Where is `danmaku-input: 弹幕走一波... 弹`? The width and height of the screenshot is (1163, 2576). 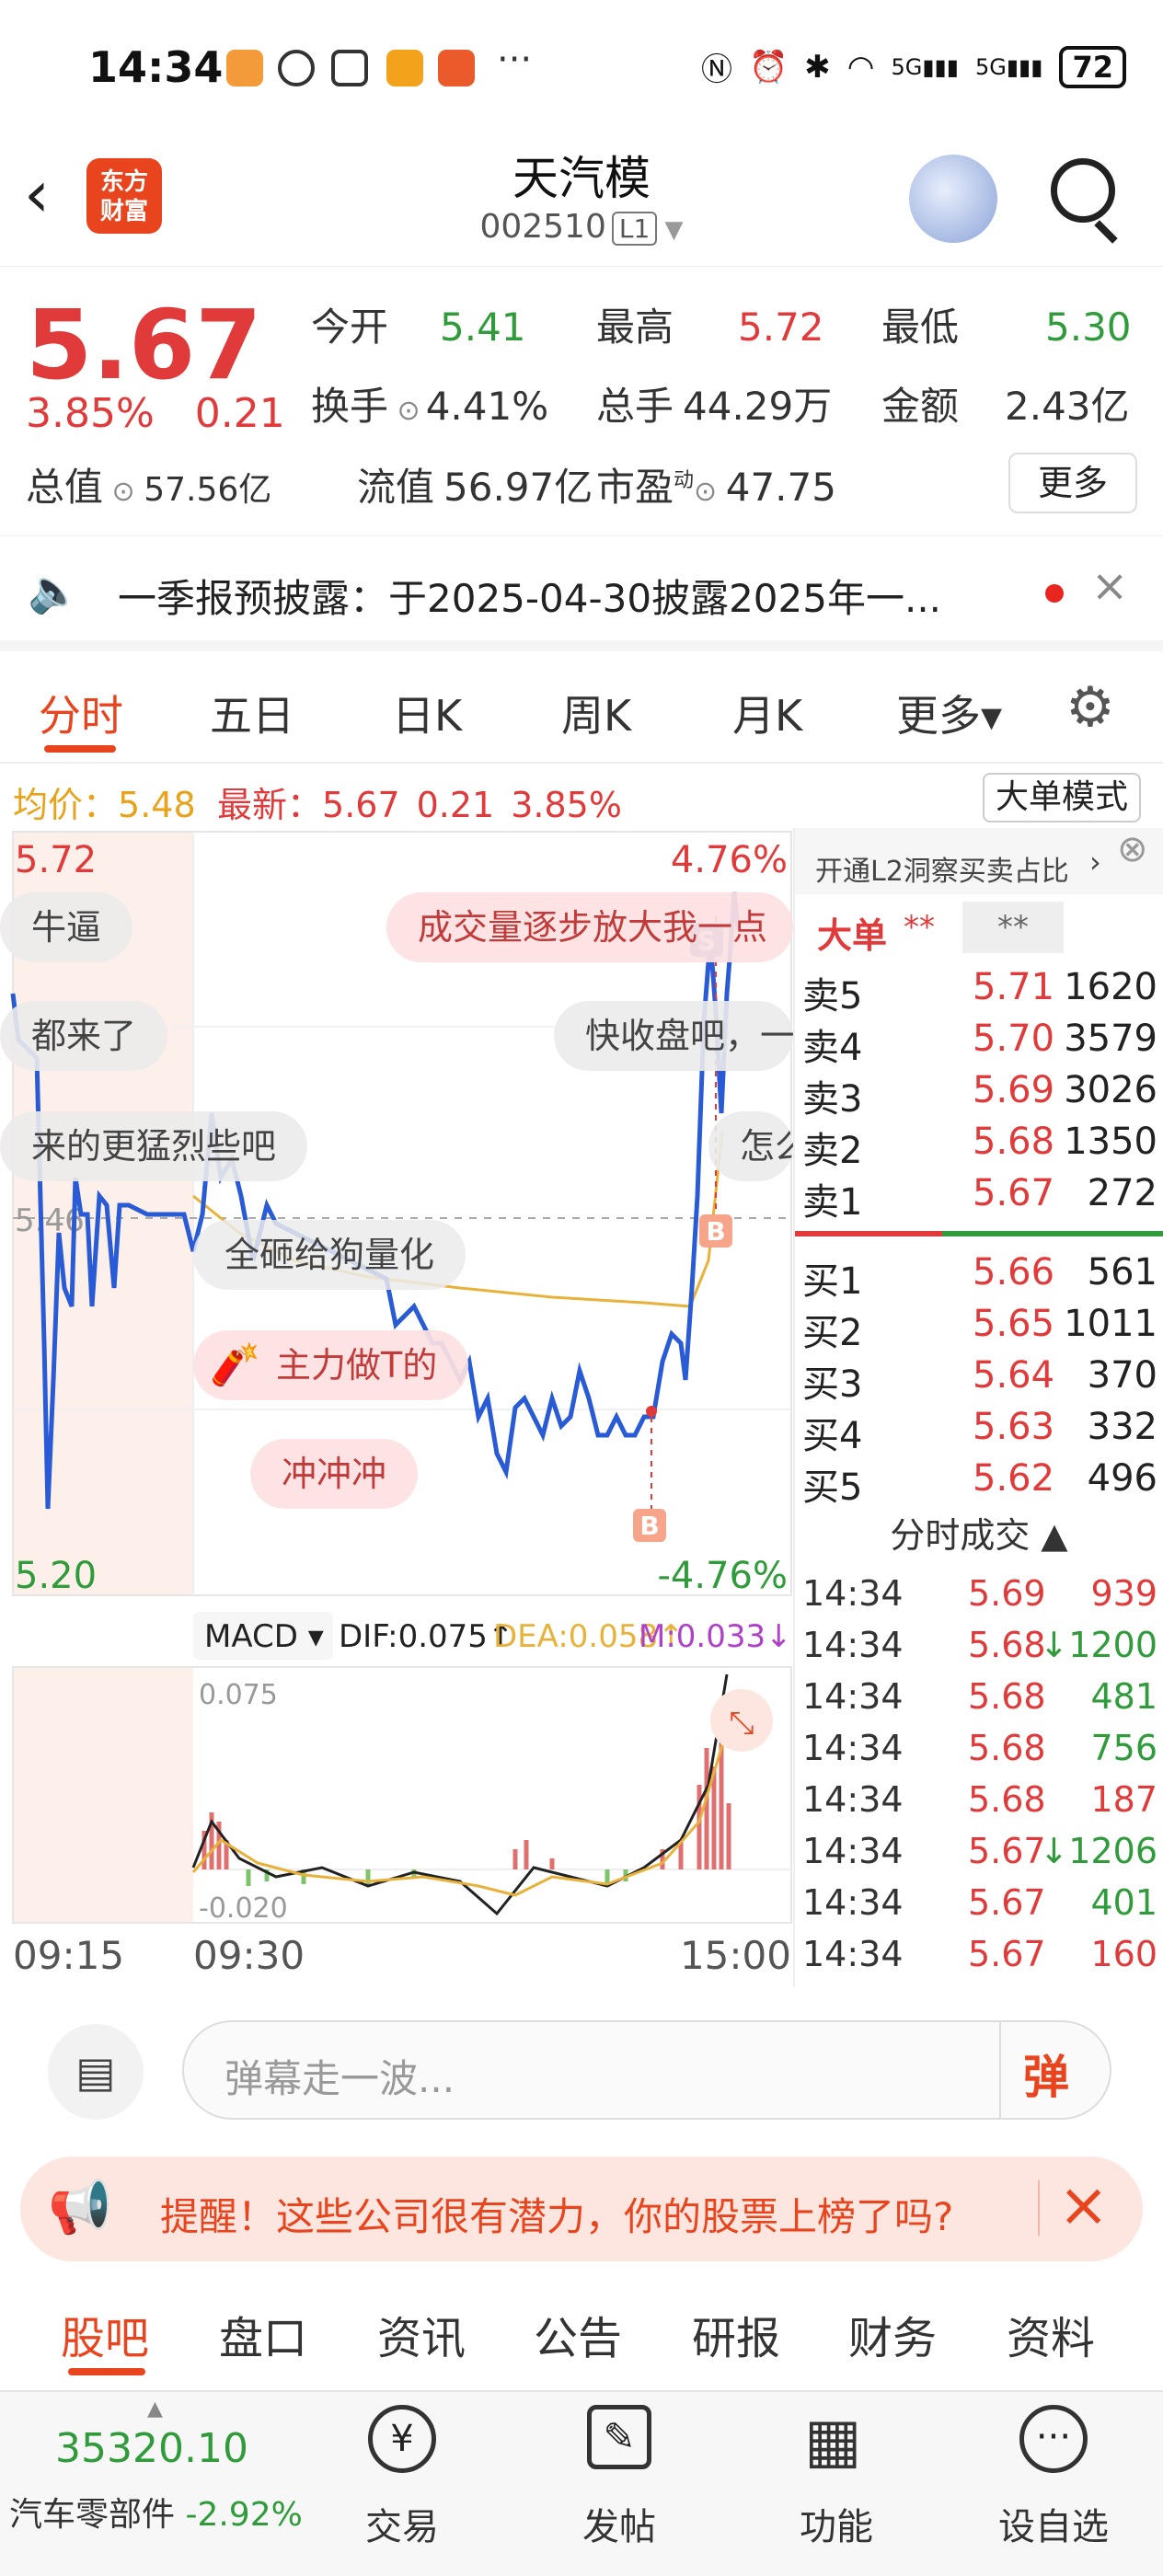
danmaku-input: 弹幕走一波... 弹 is located at coordinates (646, 2070).